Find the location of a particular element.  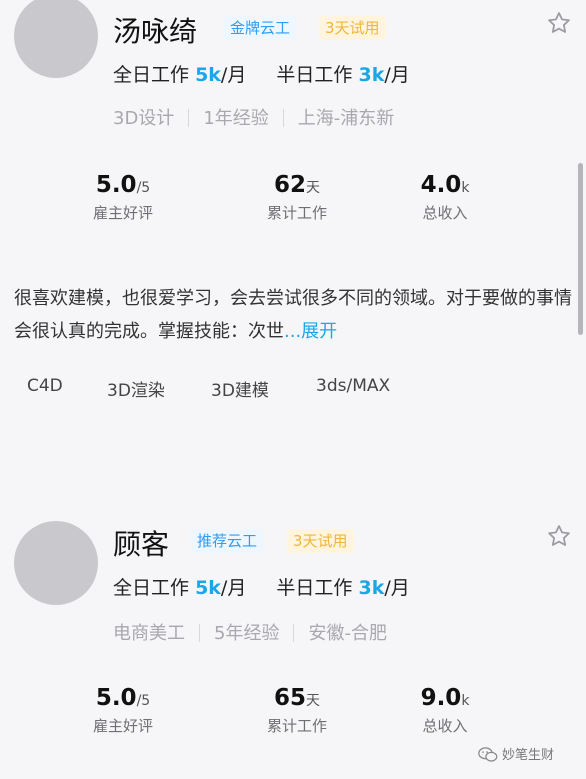

skill-tag: 3D建模 is located at coordinates (240, 391).